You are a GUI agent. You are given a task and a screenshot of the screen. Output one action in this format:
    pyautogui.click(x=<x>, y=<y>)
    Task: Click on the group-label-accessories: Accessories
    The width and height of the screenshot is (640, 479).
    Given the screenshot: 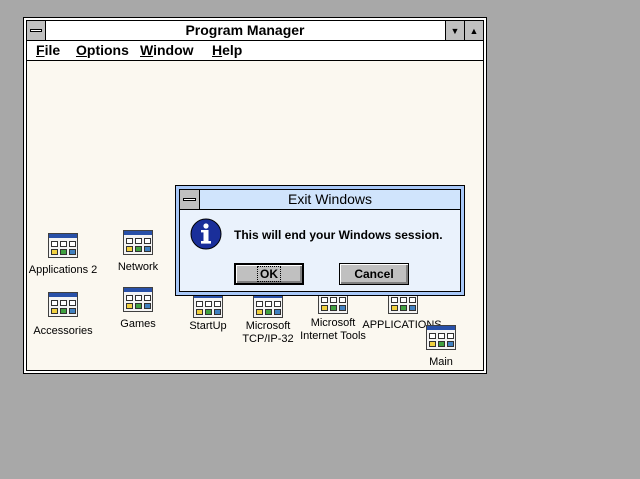 What is the action you would take?
    pyautogui.click(x=63, y=331)
    